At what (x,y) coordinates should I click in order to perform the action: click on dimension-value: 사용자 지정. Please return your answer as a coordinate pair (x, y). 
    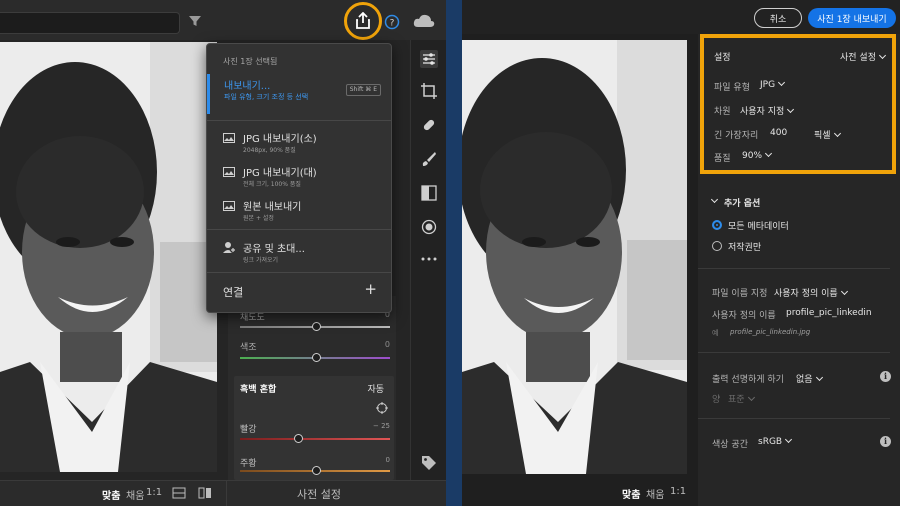
    Looking at the image, I should click on (762, 112).